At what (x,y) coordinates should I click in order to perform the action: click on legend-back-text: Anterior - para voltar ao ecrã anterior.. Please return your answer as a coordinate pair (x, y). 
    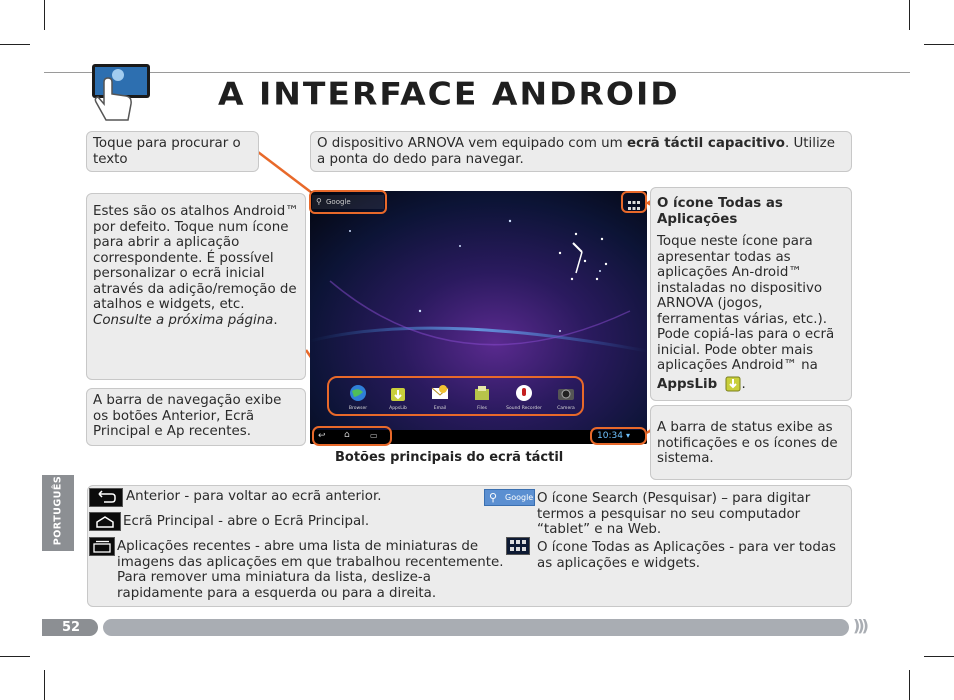
    Looking at the image, I should click on (254, 496).